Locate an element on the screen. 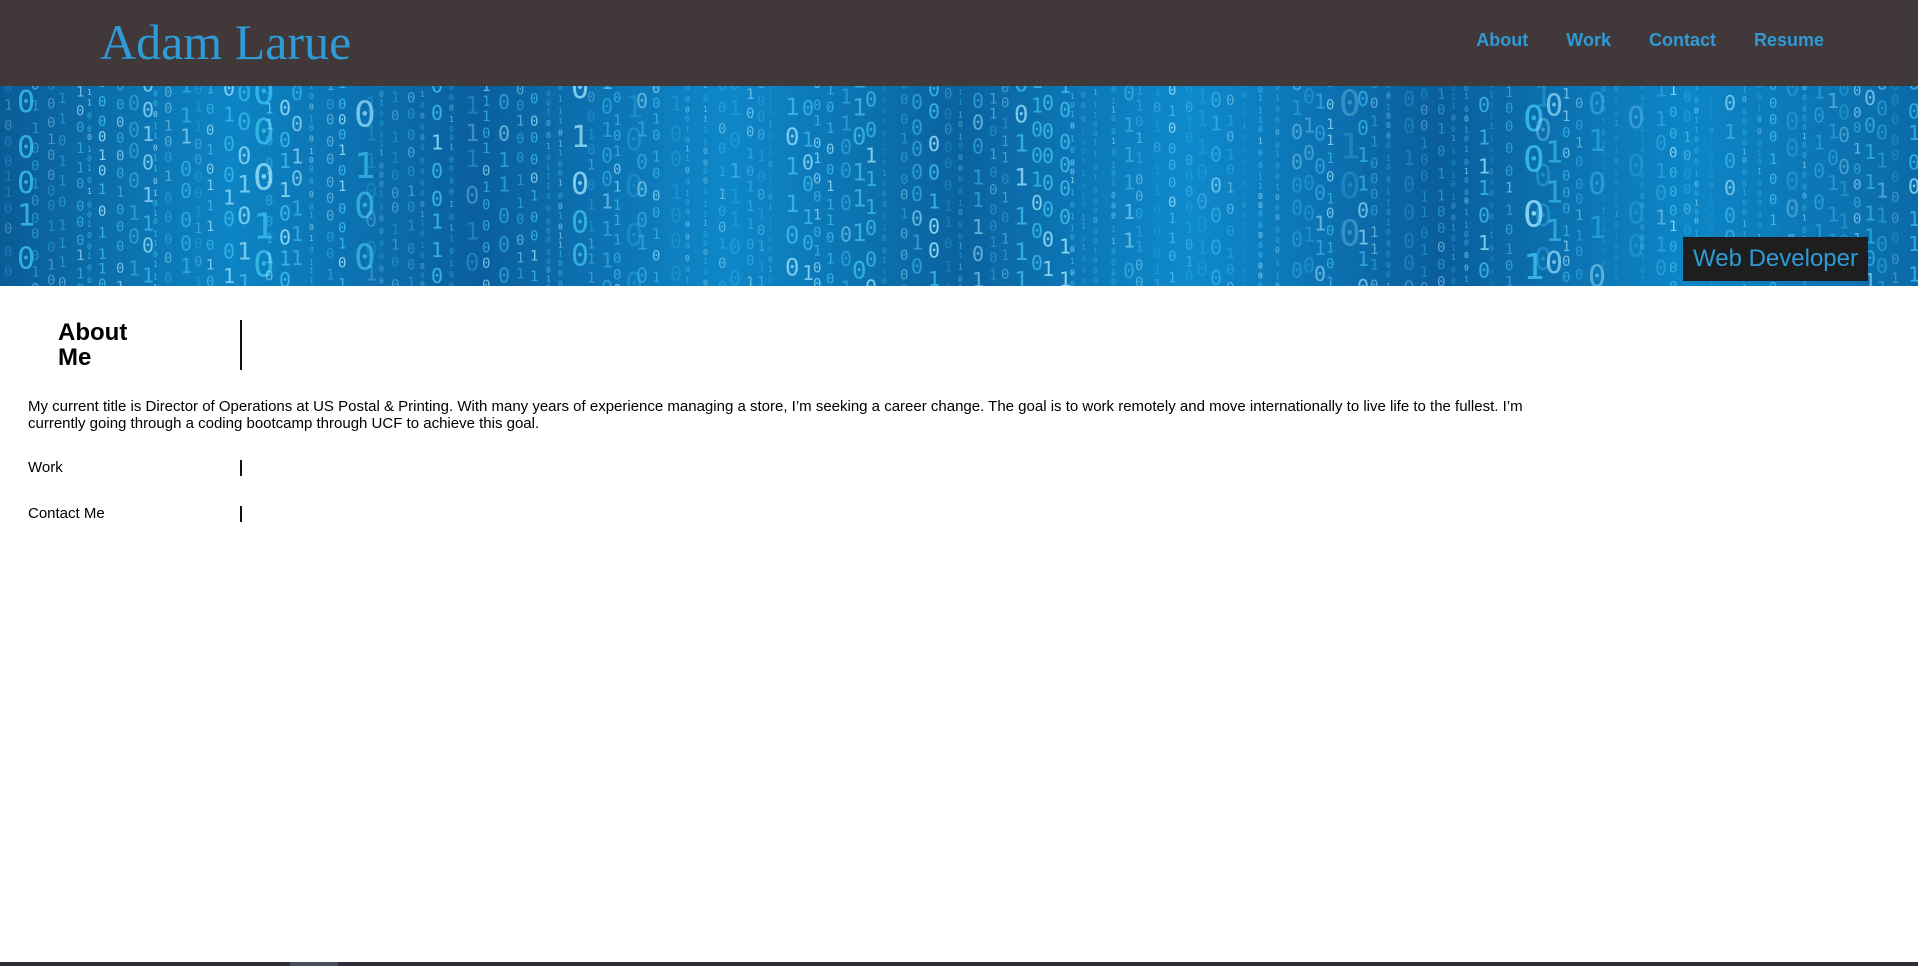 Image resolution: width=1918 pixels, height=966 pixels. horizontal-scrollbar is located at coordinates (959, 964).